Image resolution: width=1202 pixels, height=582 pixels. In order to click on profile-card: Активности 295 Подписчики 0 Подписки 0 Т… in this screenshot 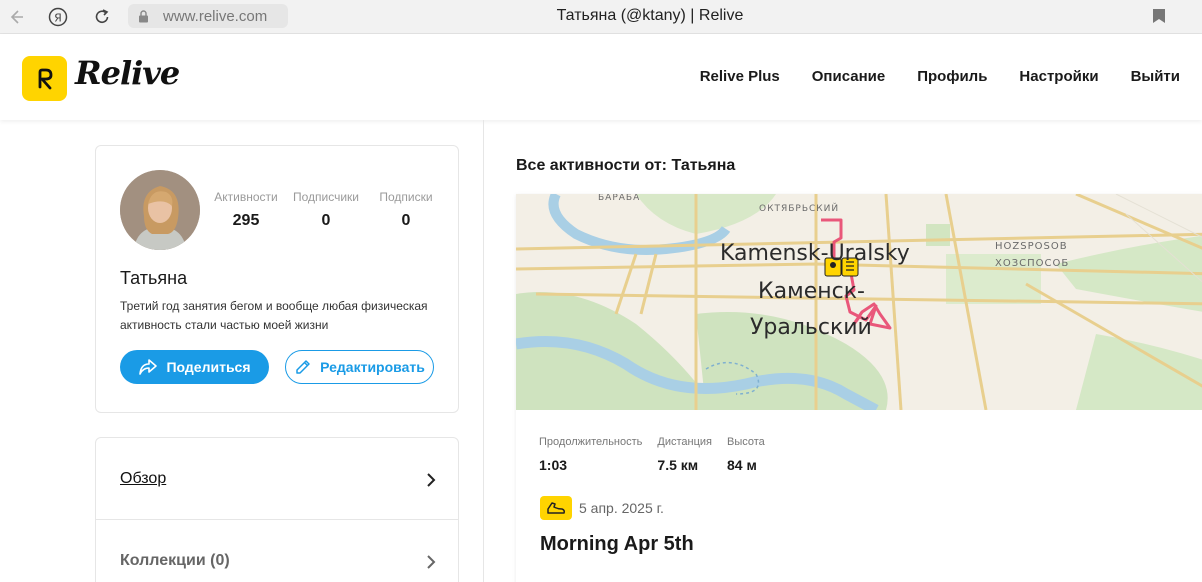, I will do `click(277, 279)`.